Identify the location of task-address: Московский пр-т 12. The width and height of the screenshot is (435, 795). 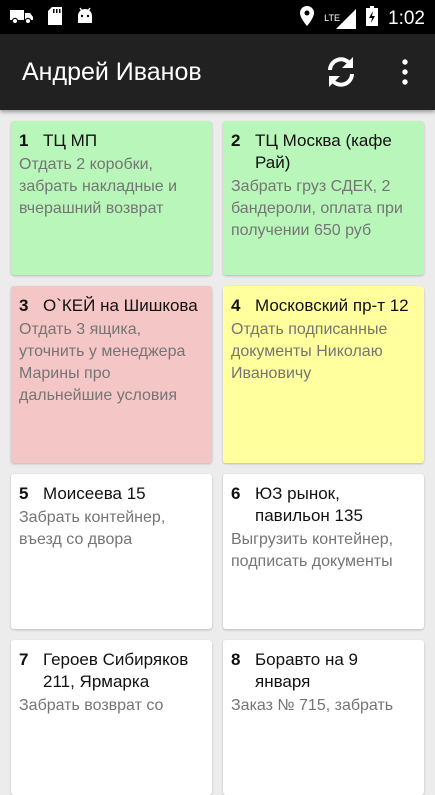
(332, 305).